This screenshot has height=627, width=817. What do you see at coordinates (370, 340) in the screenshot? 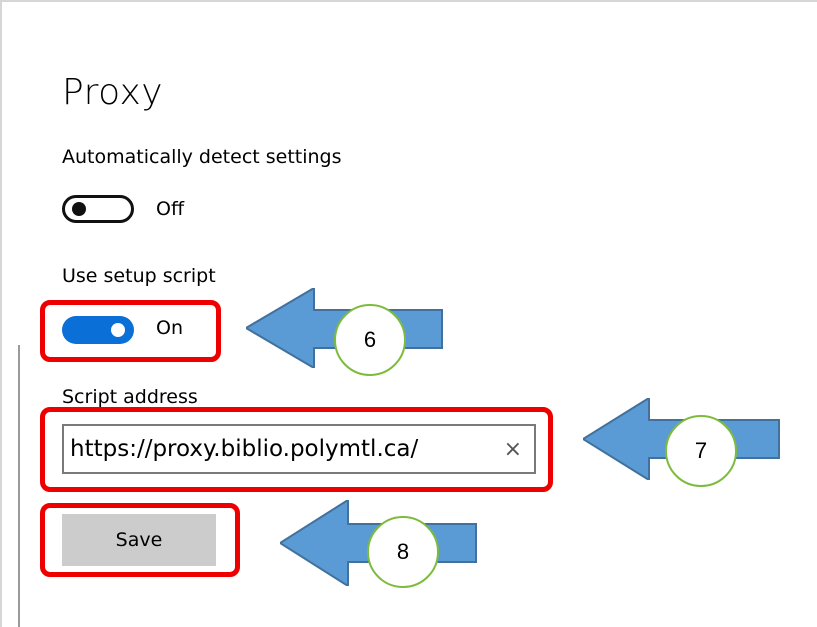
I see `step-callout-6: 6` at bounding box center [370, 340].